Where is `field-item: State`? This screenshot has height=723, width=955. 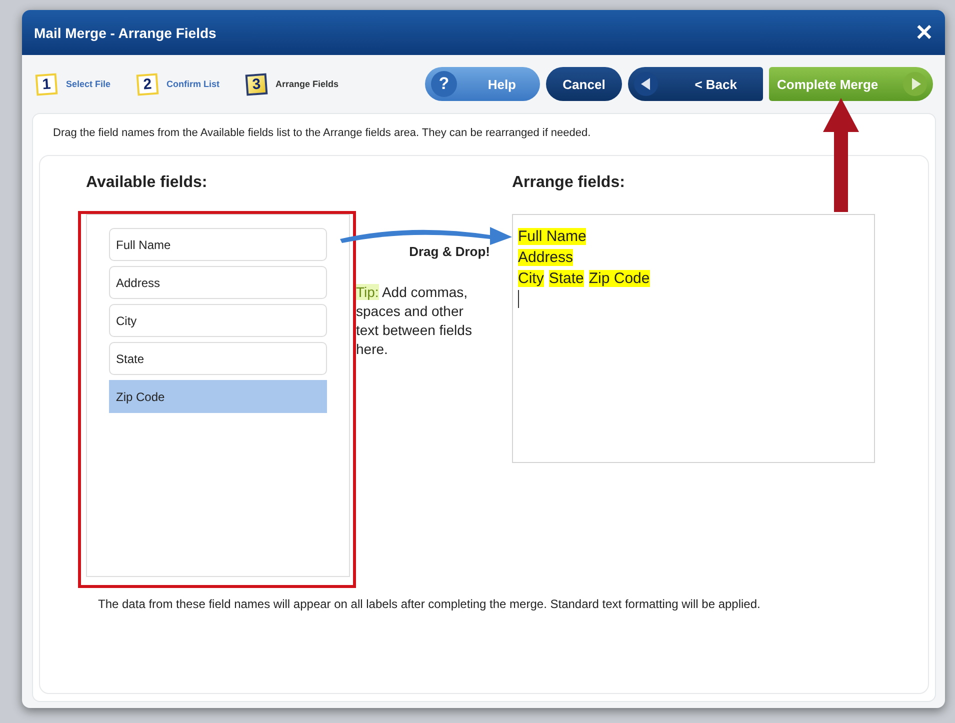
field-item: State is located at coordinates (218, 358).